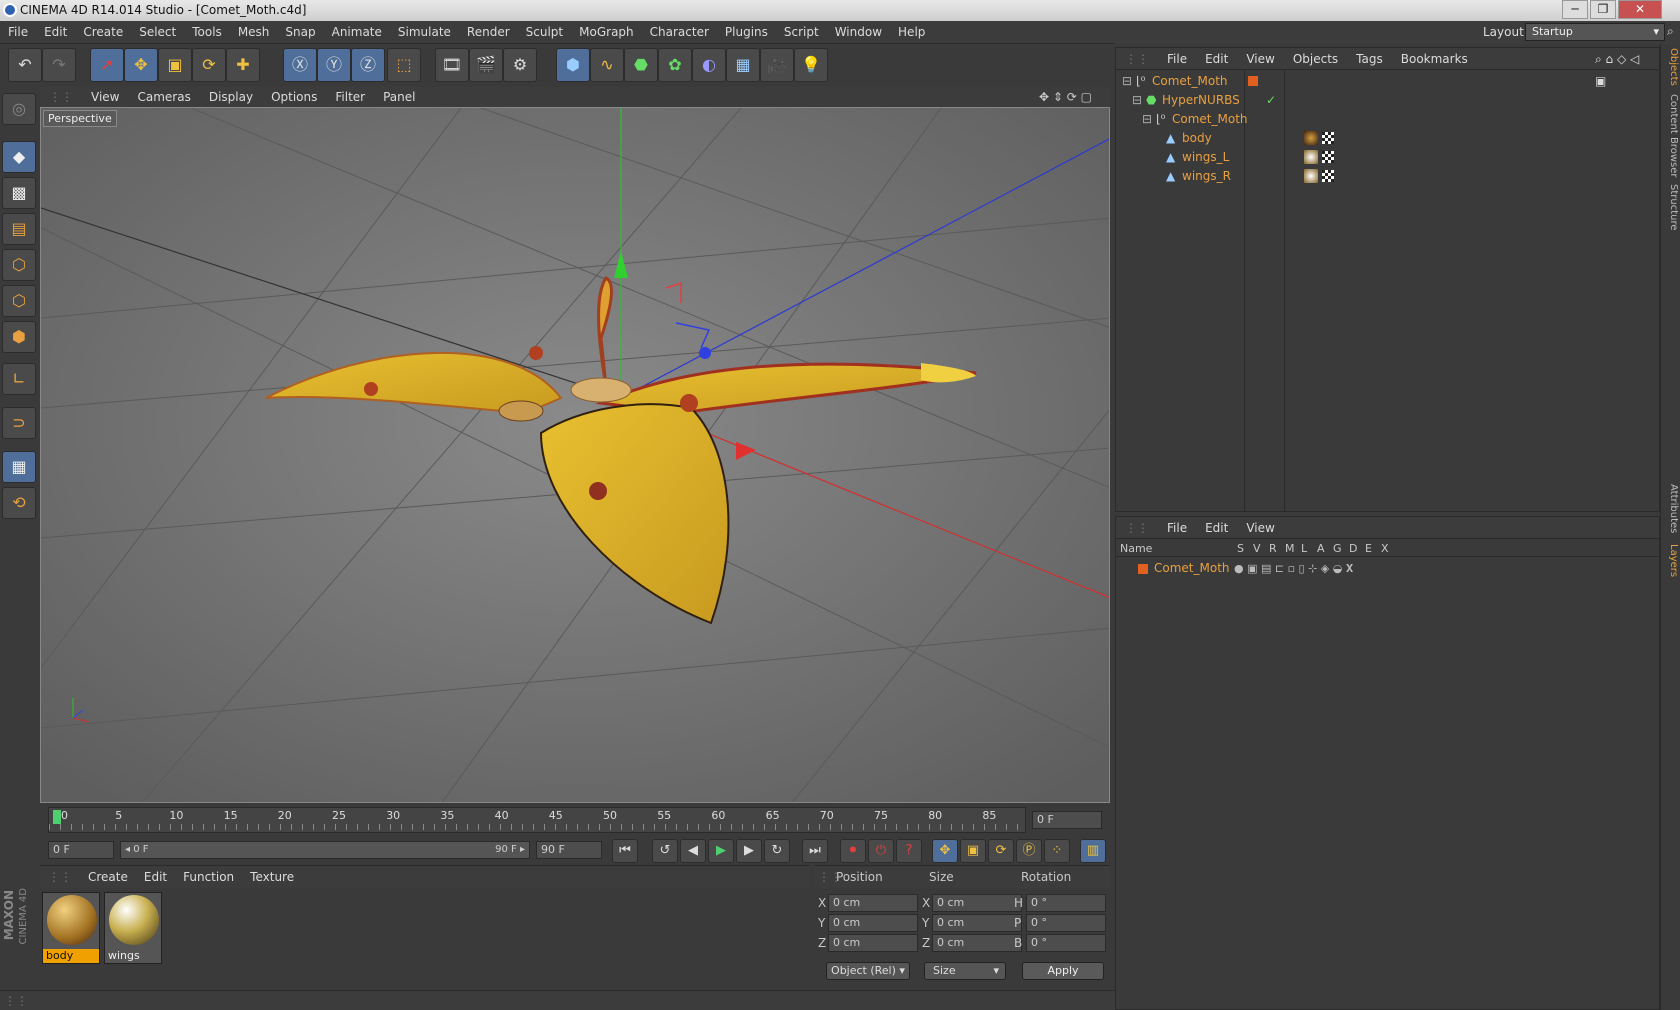  What do you see at coordinates (105, 97) in the screenshot?
I see `viewport-menu-view: View` at bounding box center [105, 97].